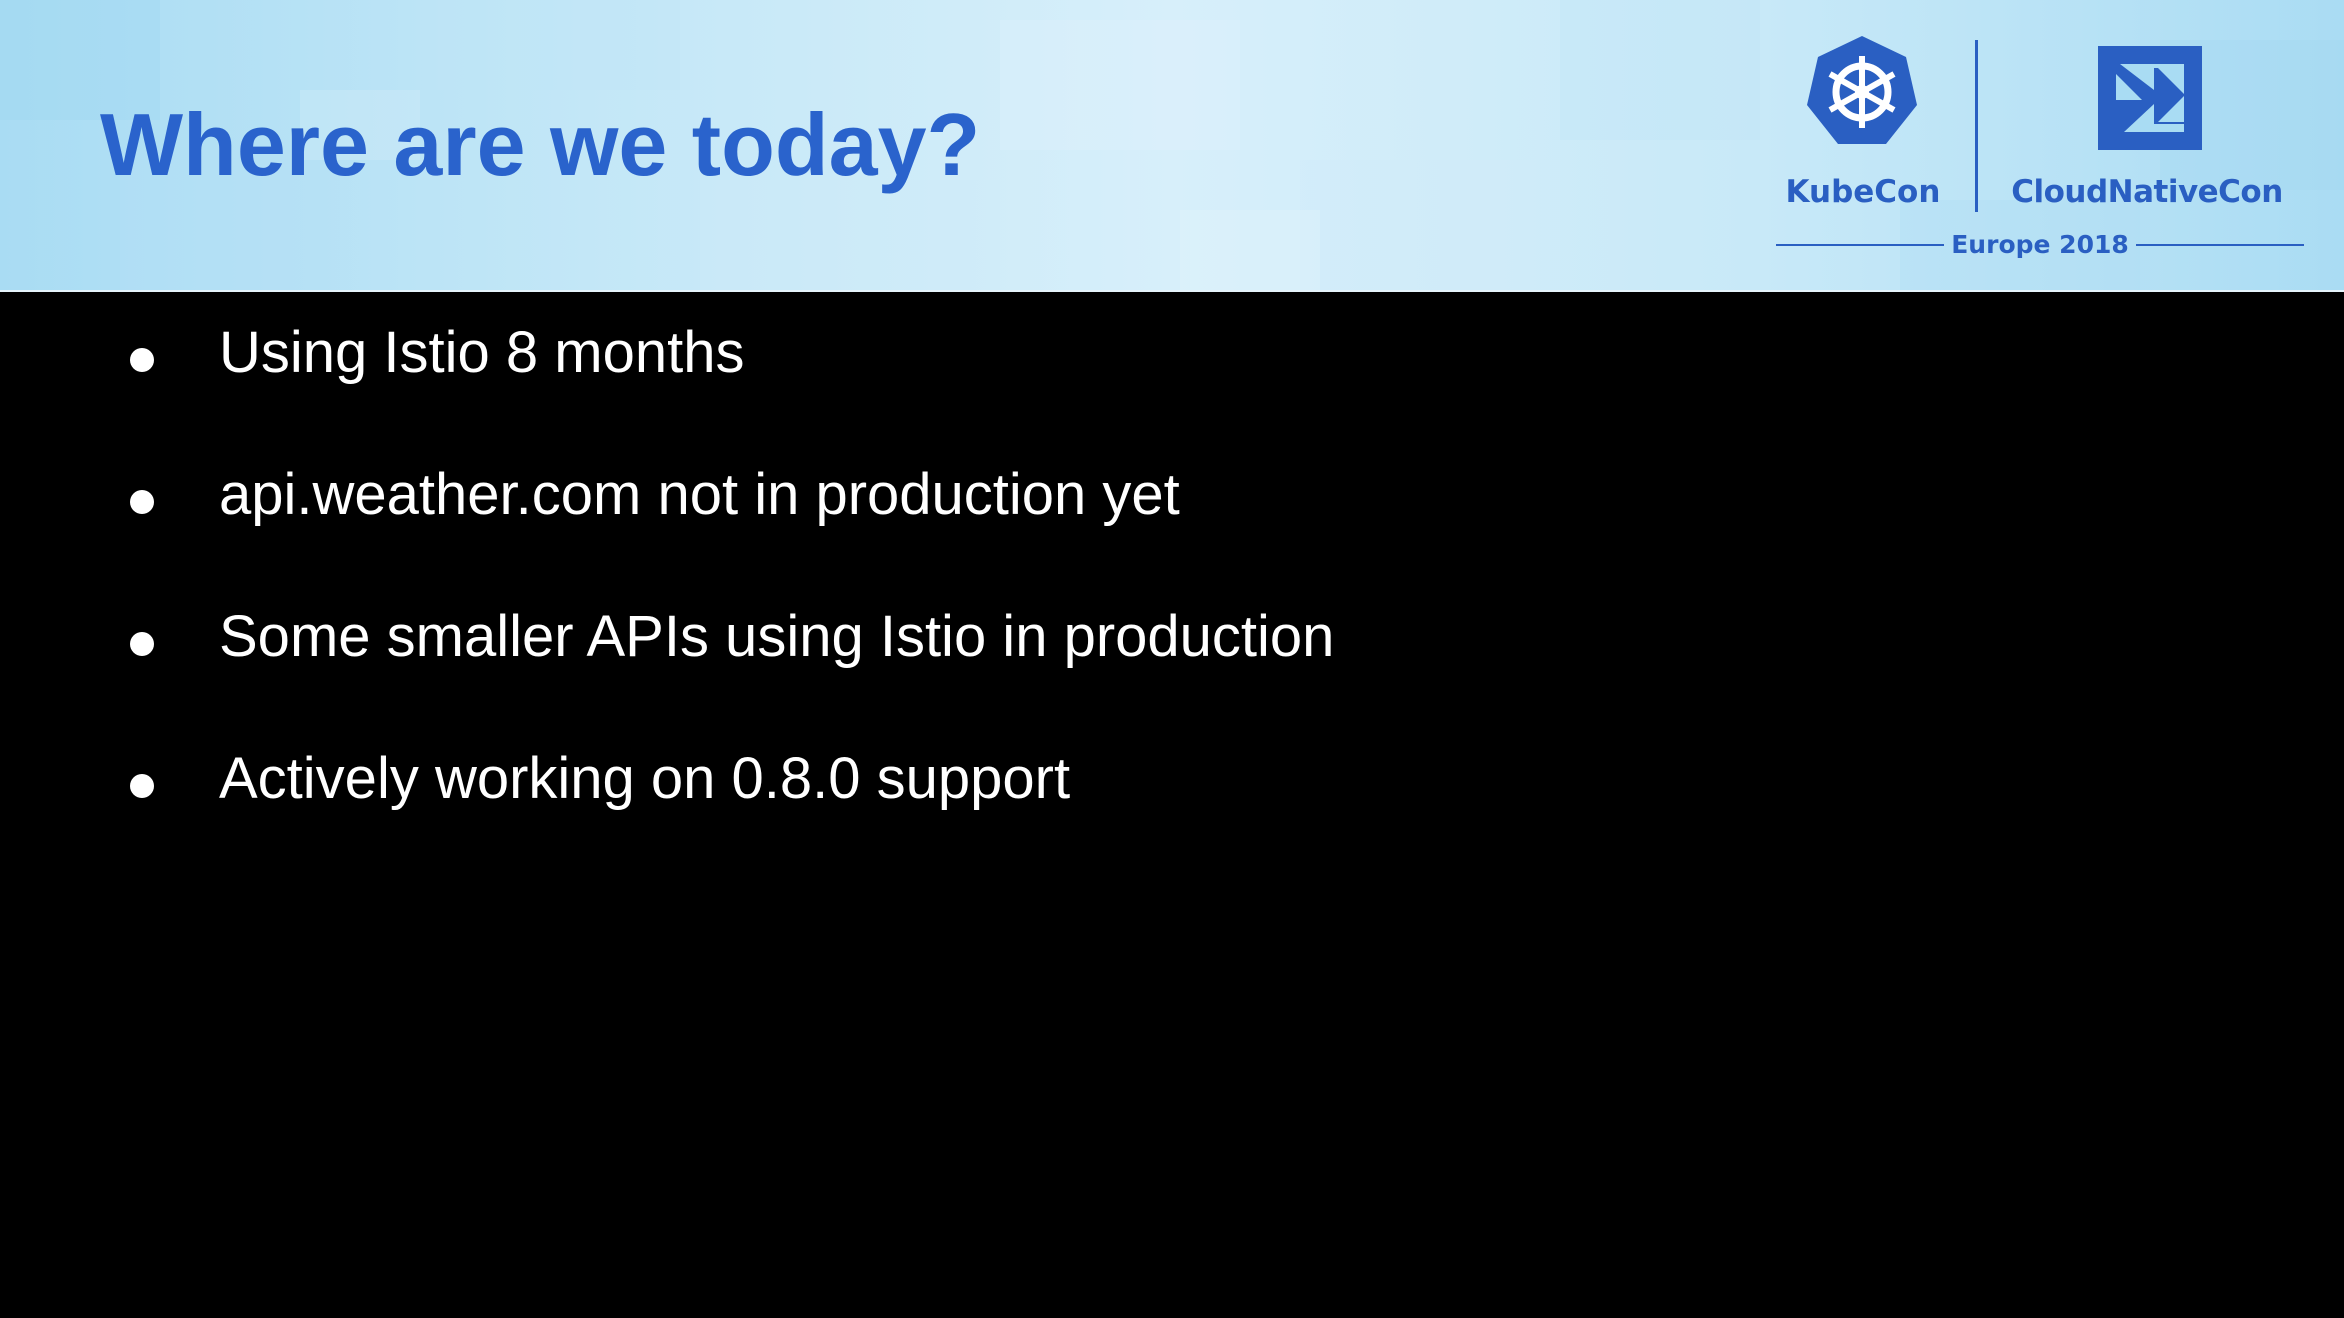 The image size is (2344, 1318). What do you see at coordinates (2147, 192) in the screenshot?
I see `cloudnativecon-label: CloudNativeCon` at bounding box center [2147, 192].